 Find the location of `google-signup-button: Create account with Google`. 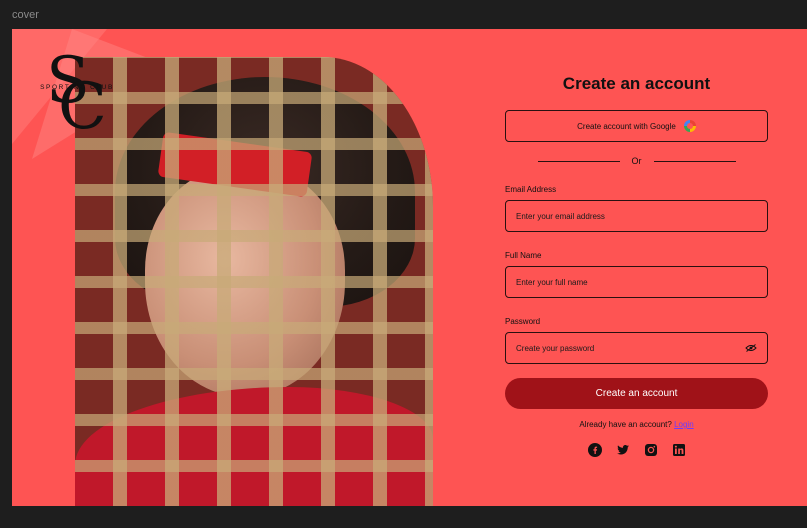

google-signup-button: Create account with Google is located at coordinates (636, 126).